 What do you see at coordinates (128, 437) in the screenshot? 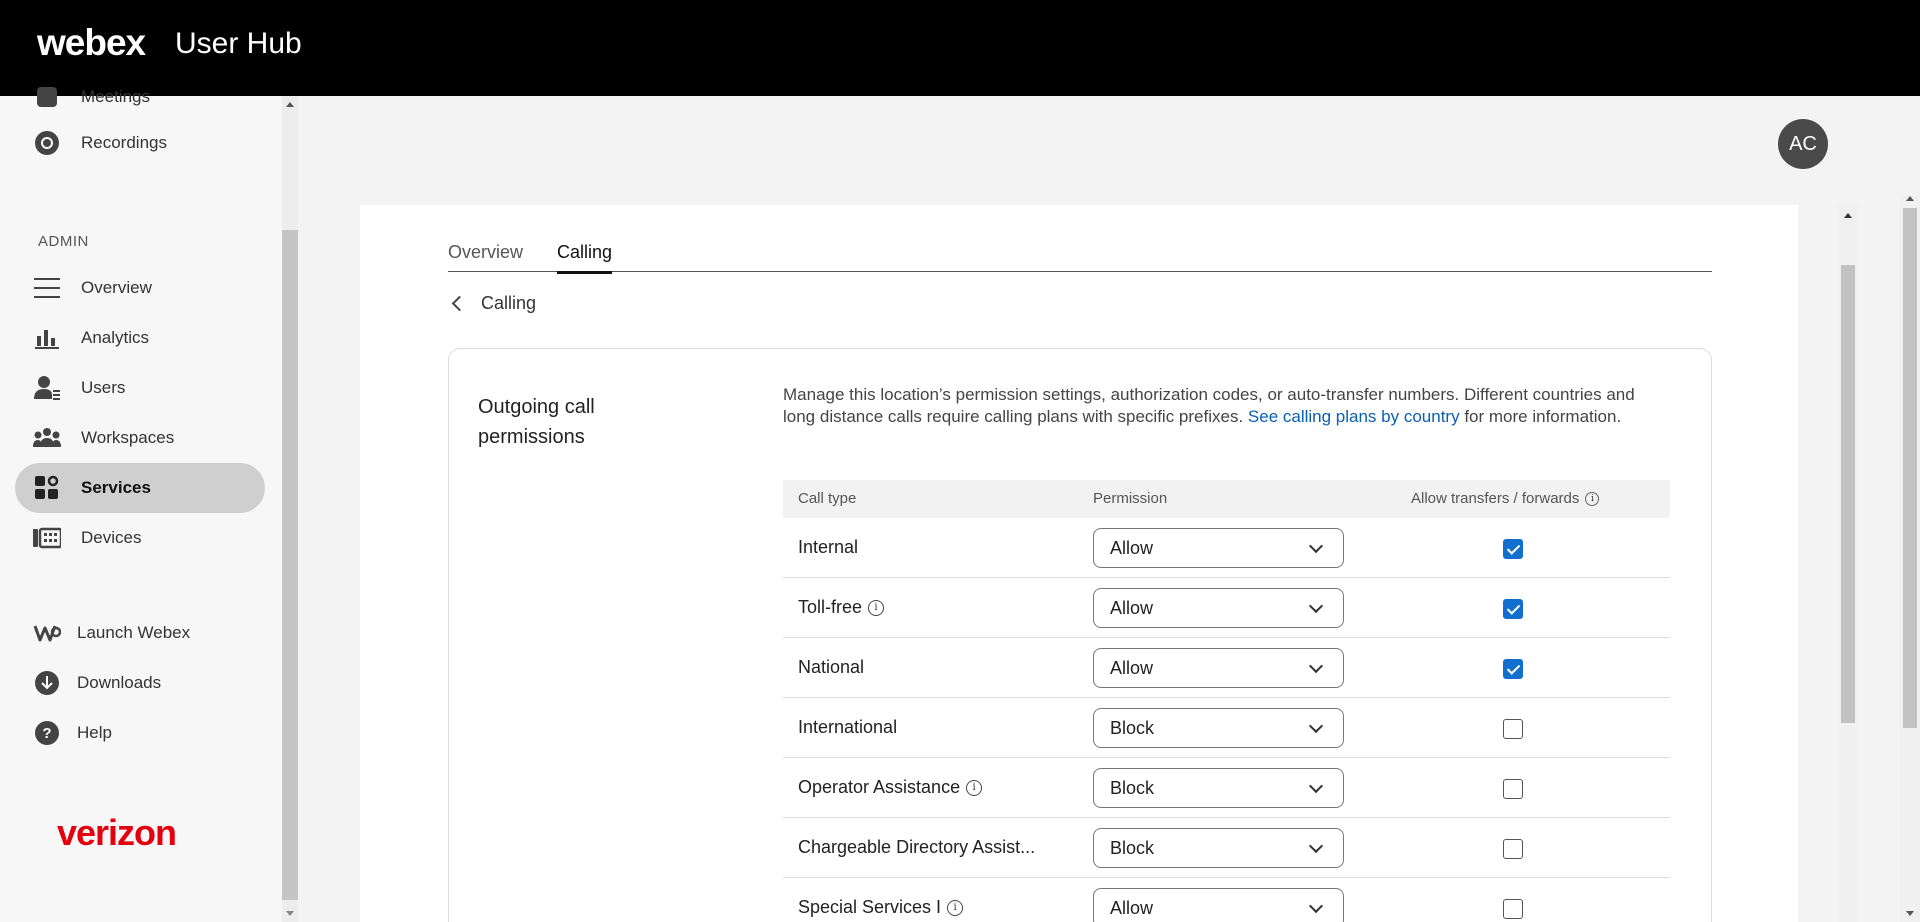
I see `sidebar-item-label: Workspaces` at bounding box center [128, 437].